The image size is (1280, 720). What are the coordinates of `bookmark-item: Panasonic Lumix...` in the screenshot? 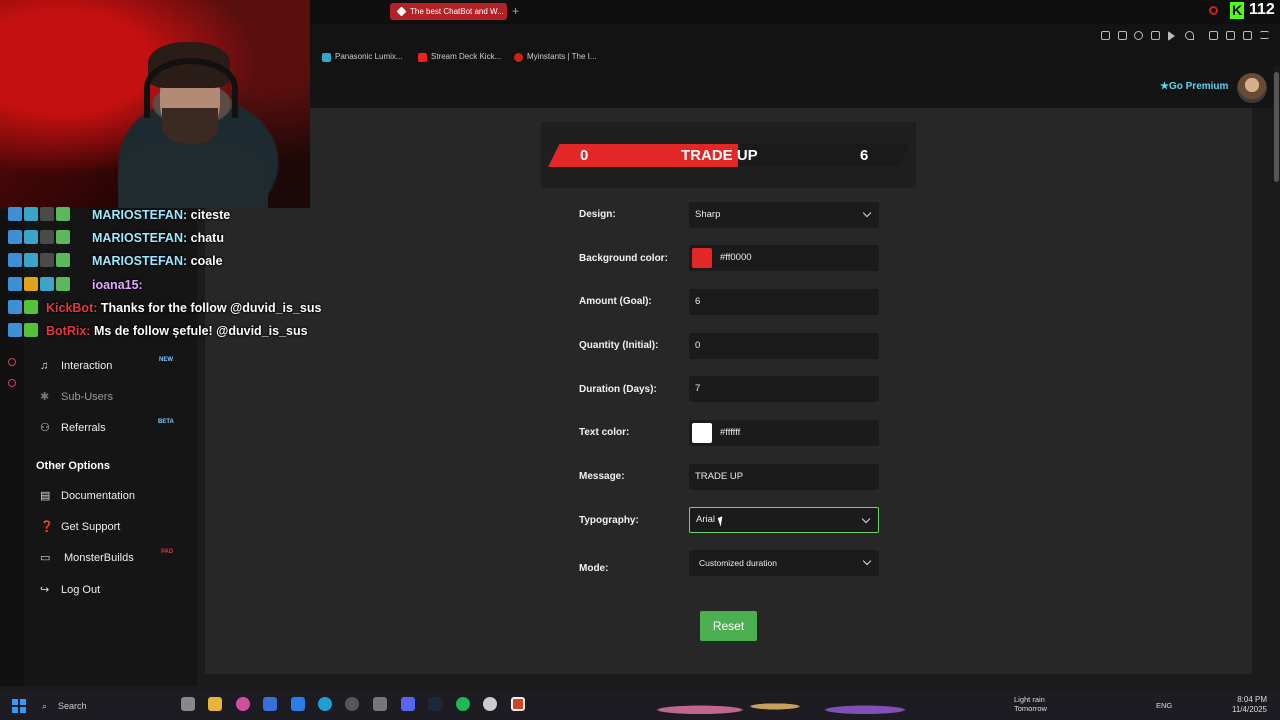 It's located at (362, 57).